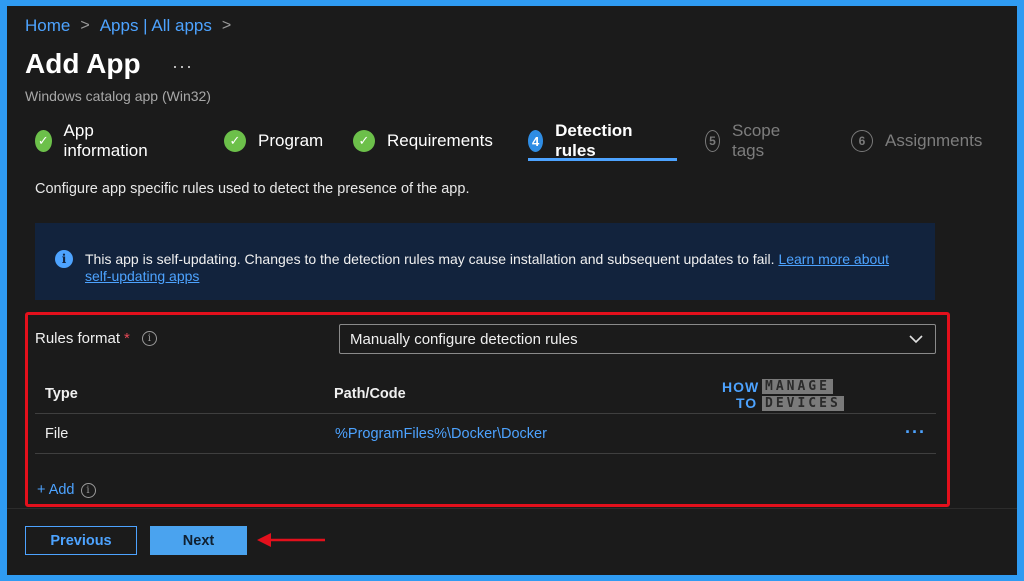  I want to click on row-type: File, so click(57, 434).